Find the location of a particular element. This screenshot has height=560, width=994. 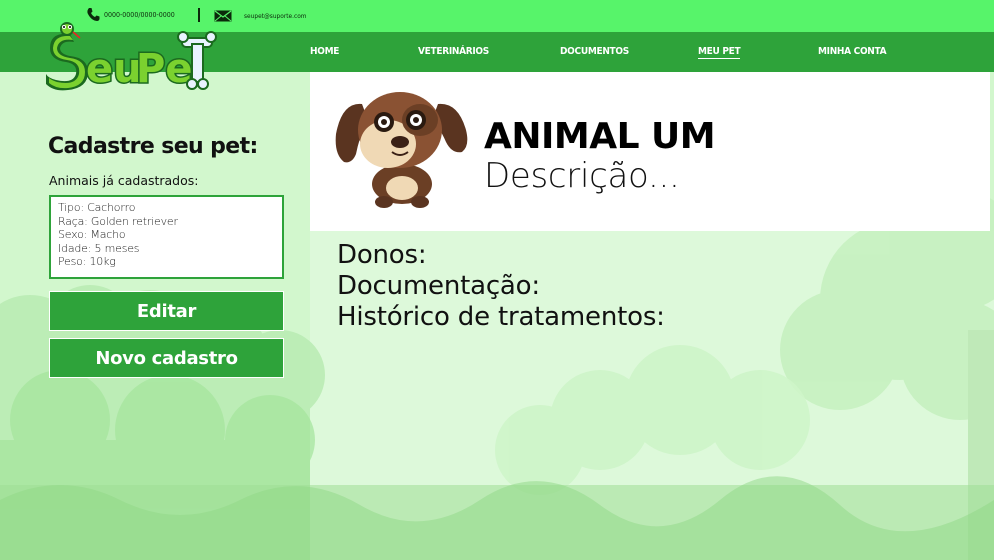

seupet-logo: eu Pe is located at coordinates (129, 57).